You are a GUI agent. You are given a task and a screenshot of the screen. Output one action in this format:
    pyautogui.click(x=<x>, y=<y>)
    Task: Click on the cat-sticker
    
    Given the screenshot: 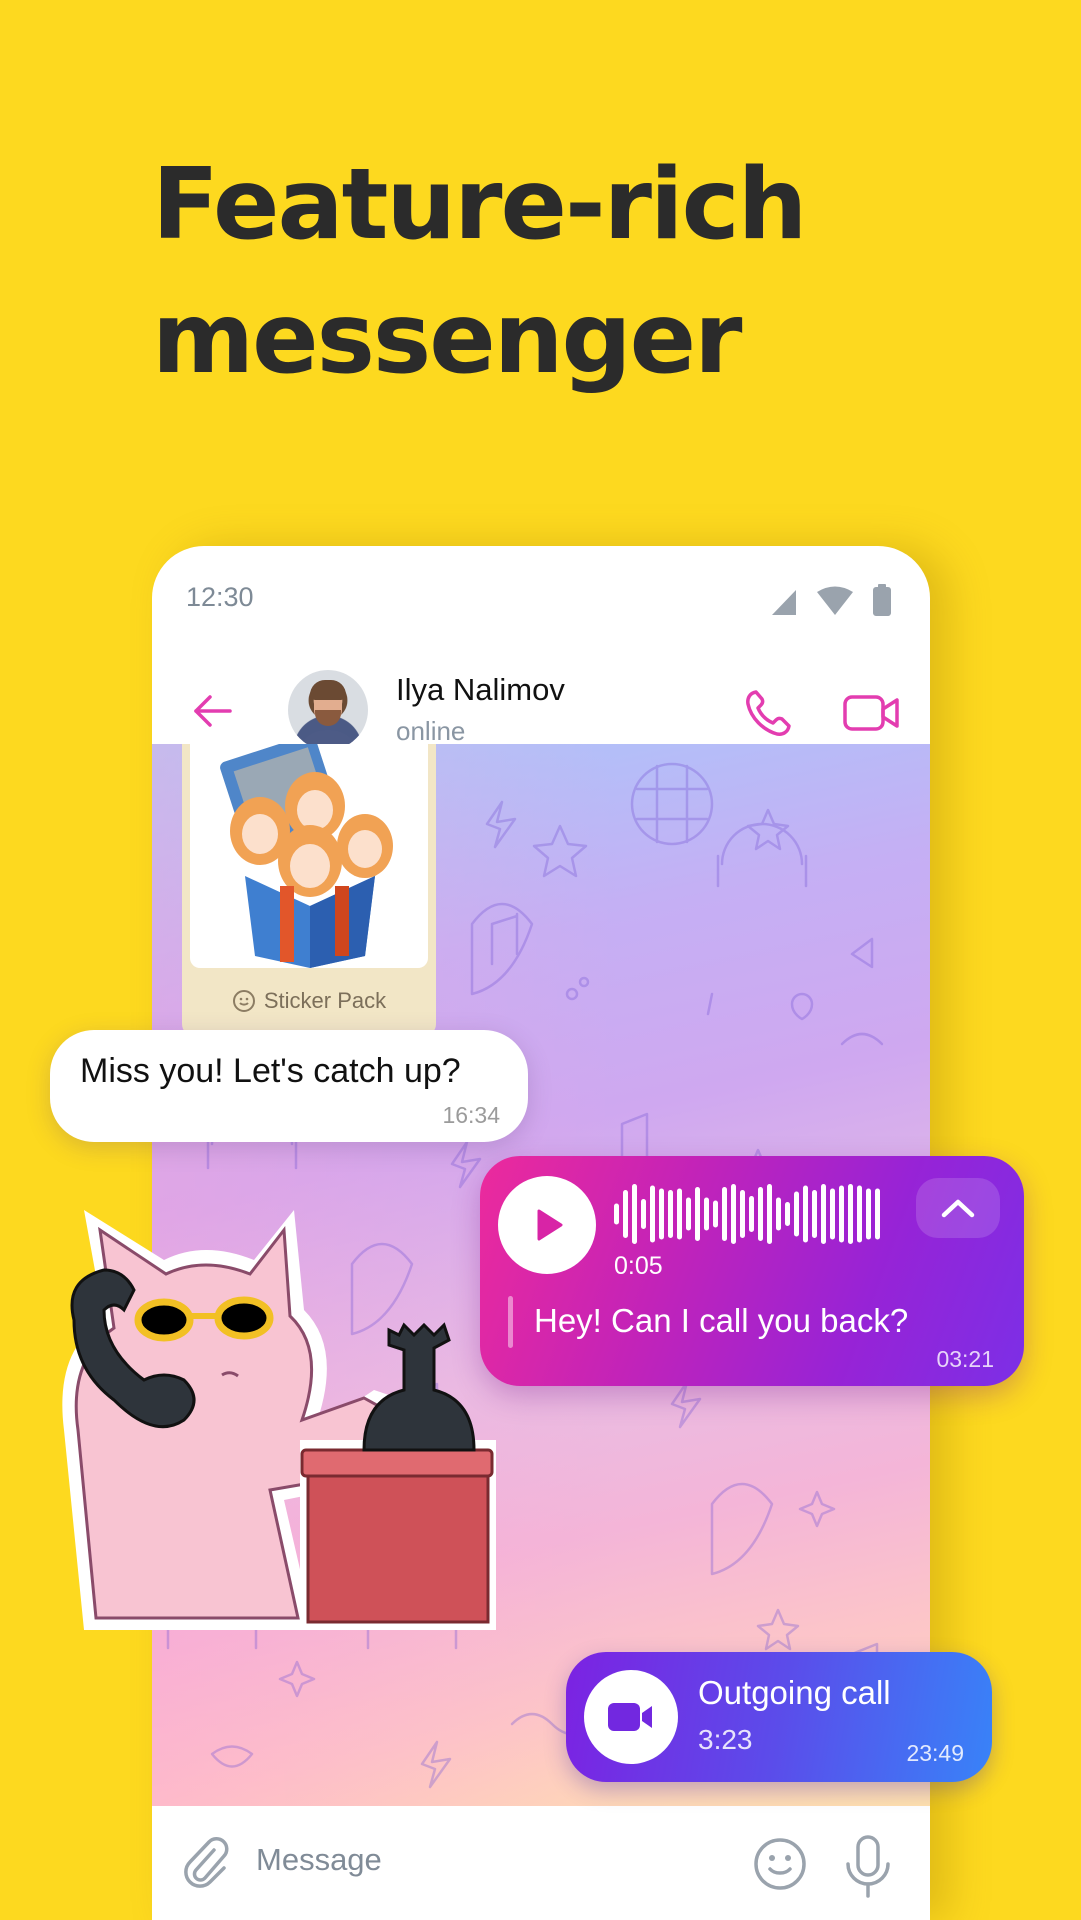 What is the action you would take?
    pyautogui.click(x=289, y=1420)
    